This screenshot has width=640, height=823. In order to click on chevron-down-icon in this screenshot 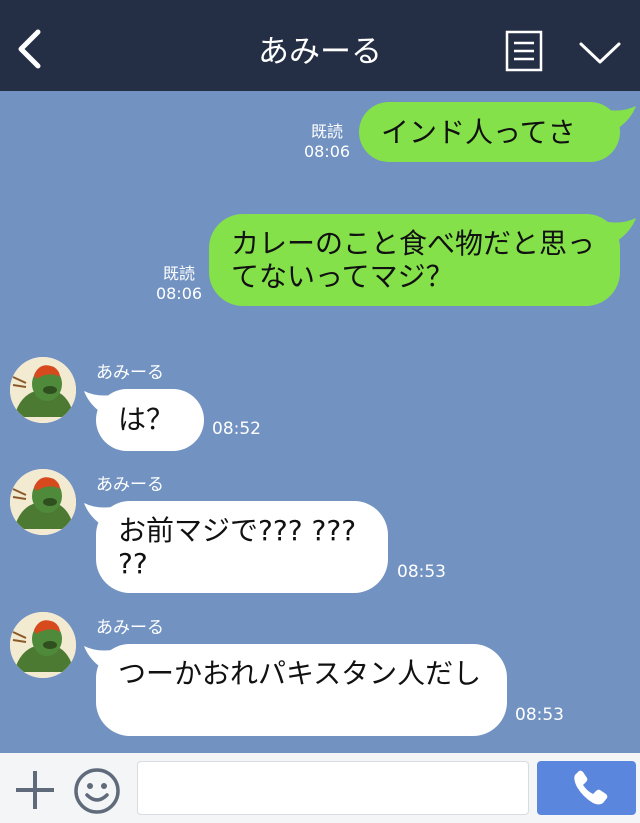, I will do `click(600, 53)`.